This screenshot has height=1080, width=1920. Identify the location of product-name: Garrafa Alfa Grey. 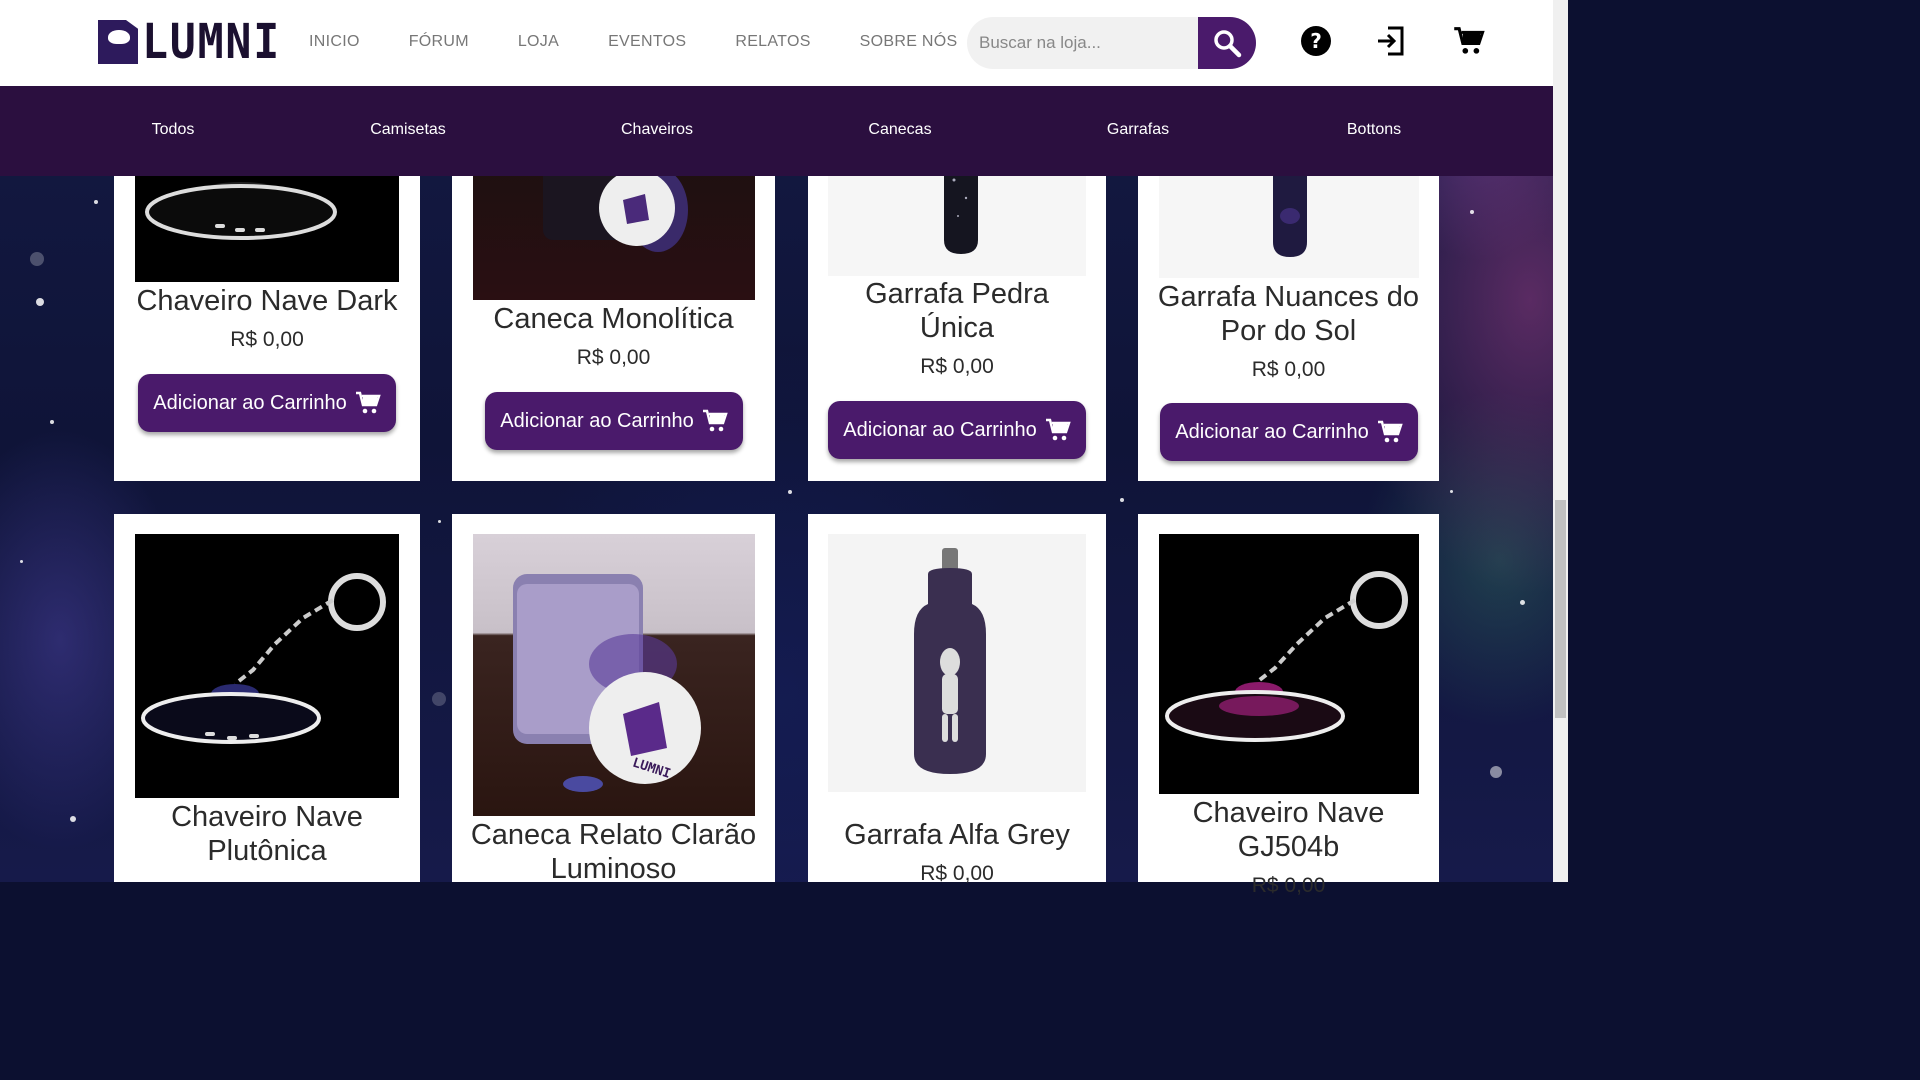
(957, 835).